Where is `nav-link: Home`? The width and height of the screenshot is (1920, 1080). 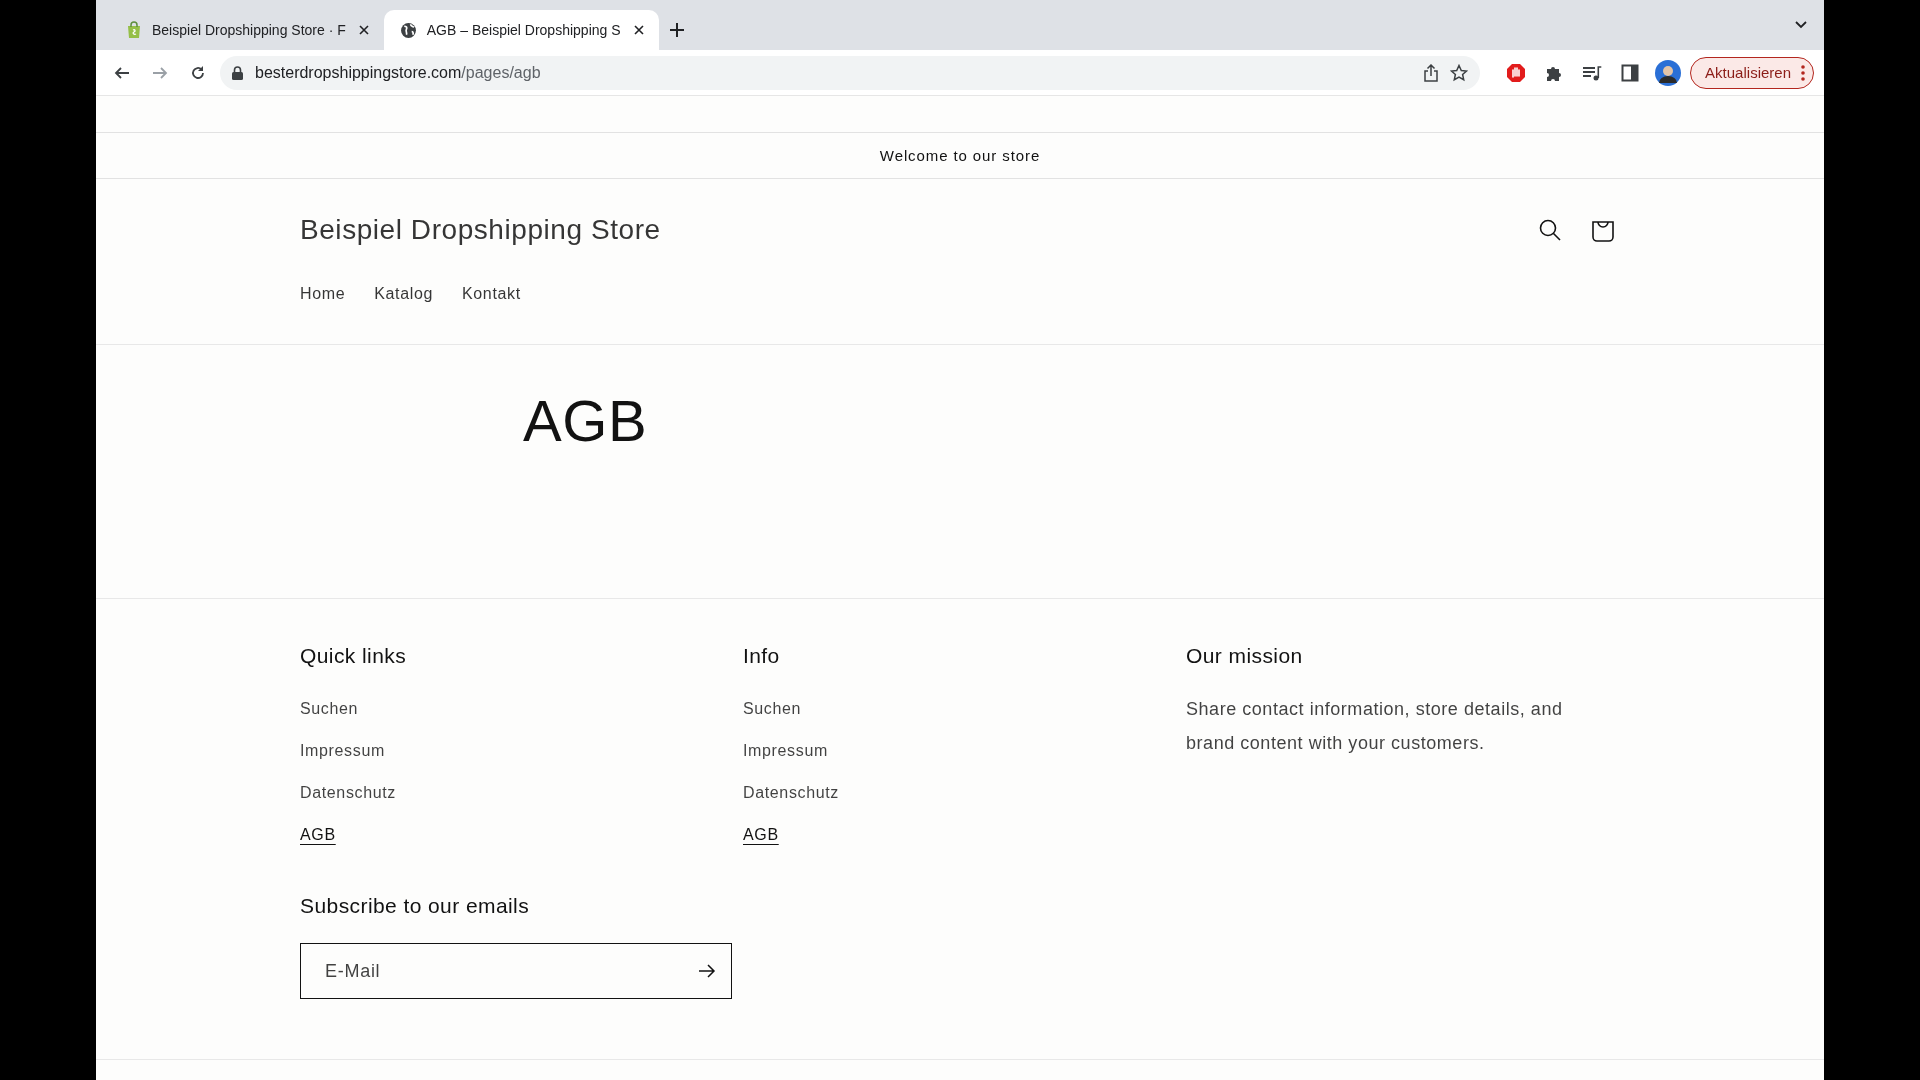 nav-link: Home is located at coordinates (323, 294).